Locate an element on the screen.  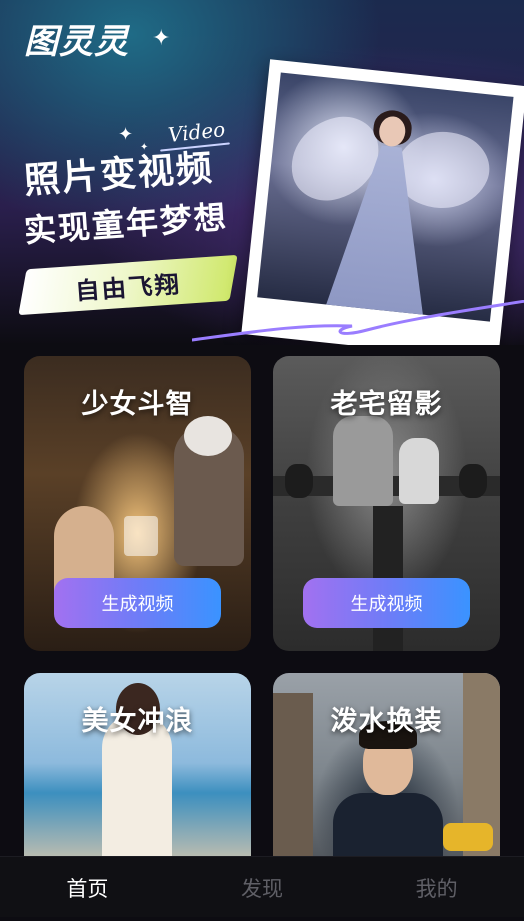
template-card-girl-wits: 少女斗智 生成视频 is located at coordinates (137, 503).